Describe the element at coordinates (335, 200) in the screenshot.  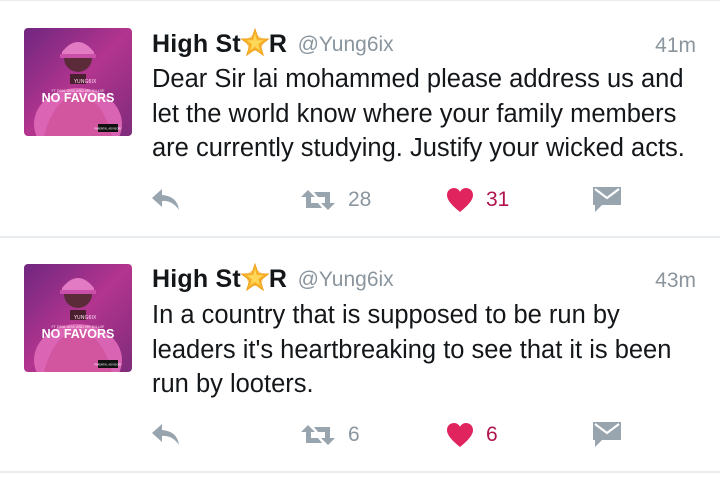
I see `retweet-button: 28` at that location.